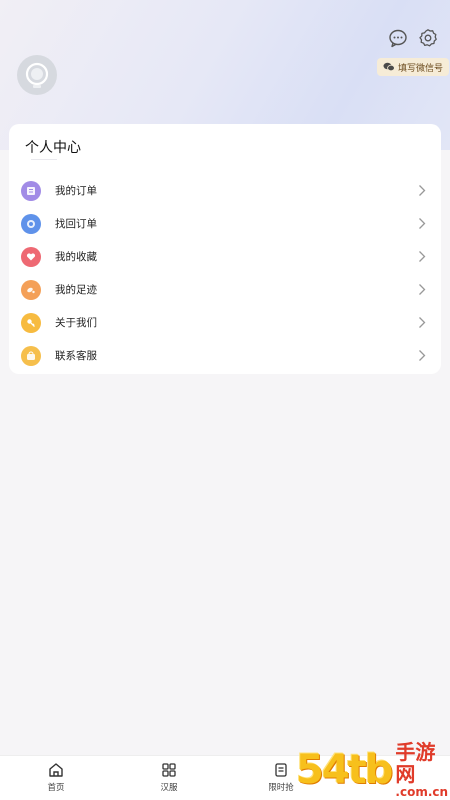 This screenshot has width=450, height=800. What do you see at coordinates (344, 770) in the screenshot?
I see `watermark-logo-text: 54tb` at bounding box center [344, 770].